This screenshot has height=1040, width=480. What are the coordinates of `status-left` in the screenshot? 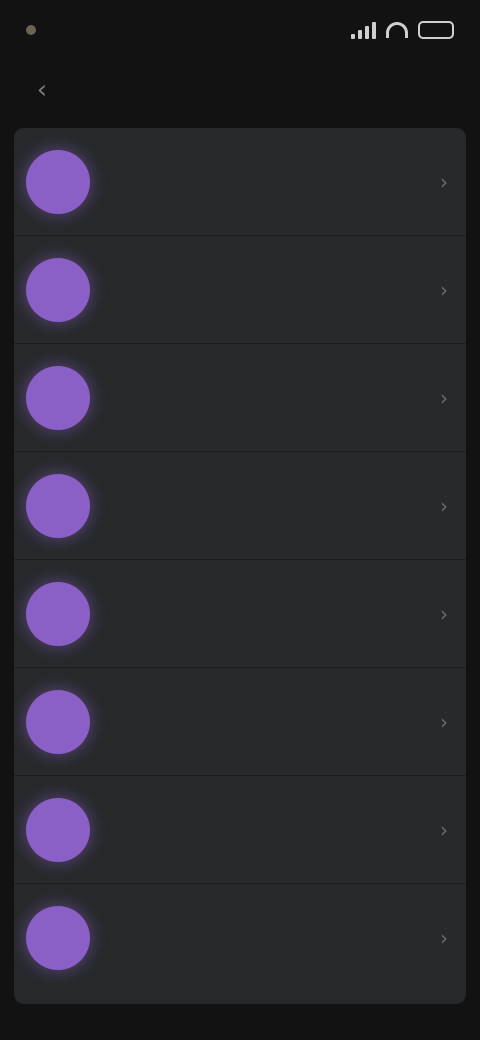 It's located at (35, 30).